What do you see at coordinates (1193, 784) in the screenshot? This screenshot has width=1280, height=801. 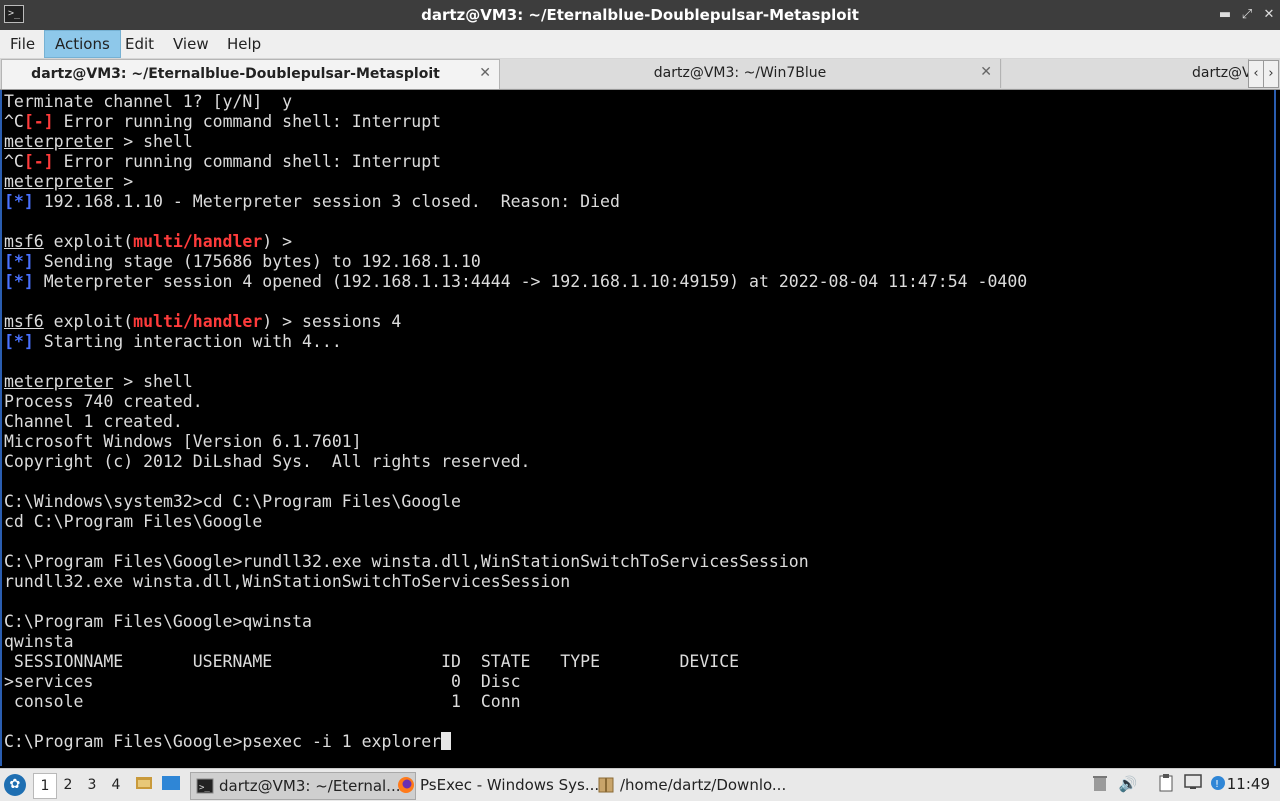 I see `network-icon` at bounding box center [1193, 784].